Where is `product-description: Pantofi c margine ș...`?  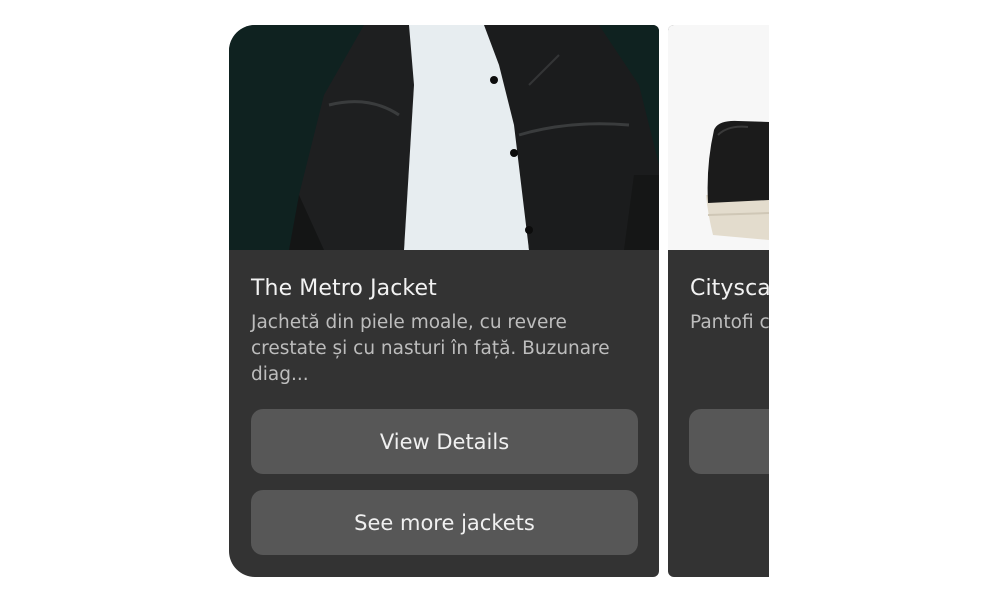
product-description: Pantofi c margine ș... is located at coordinates (729, 322).